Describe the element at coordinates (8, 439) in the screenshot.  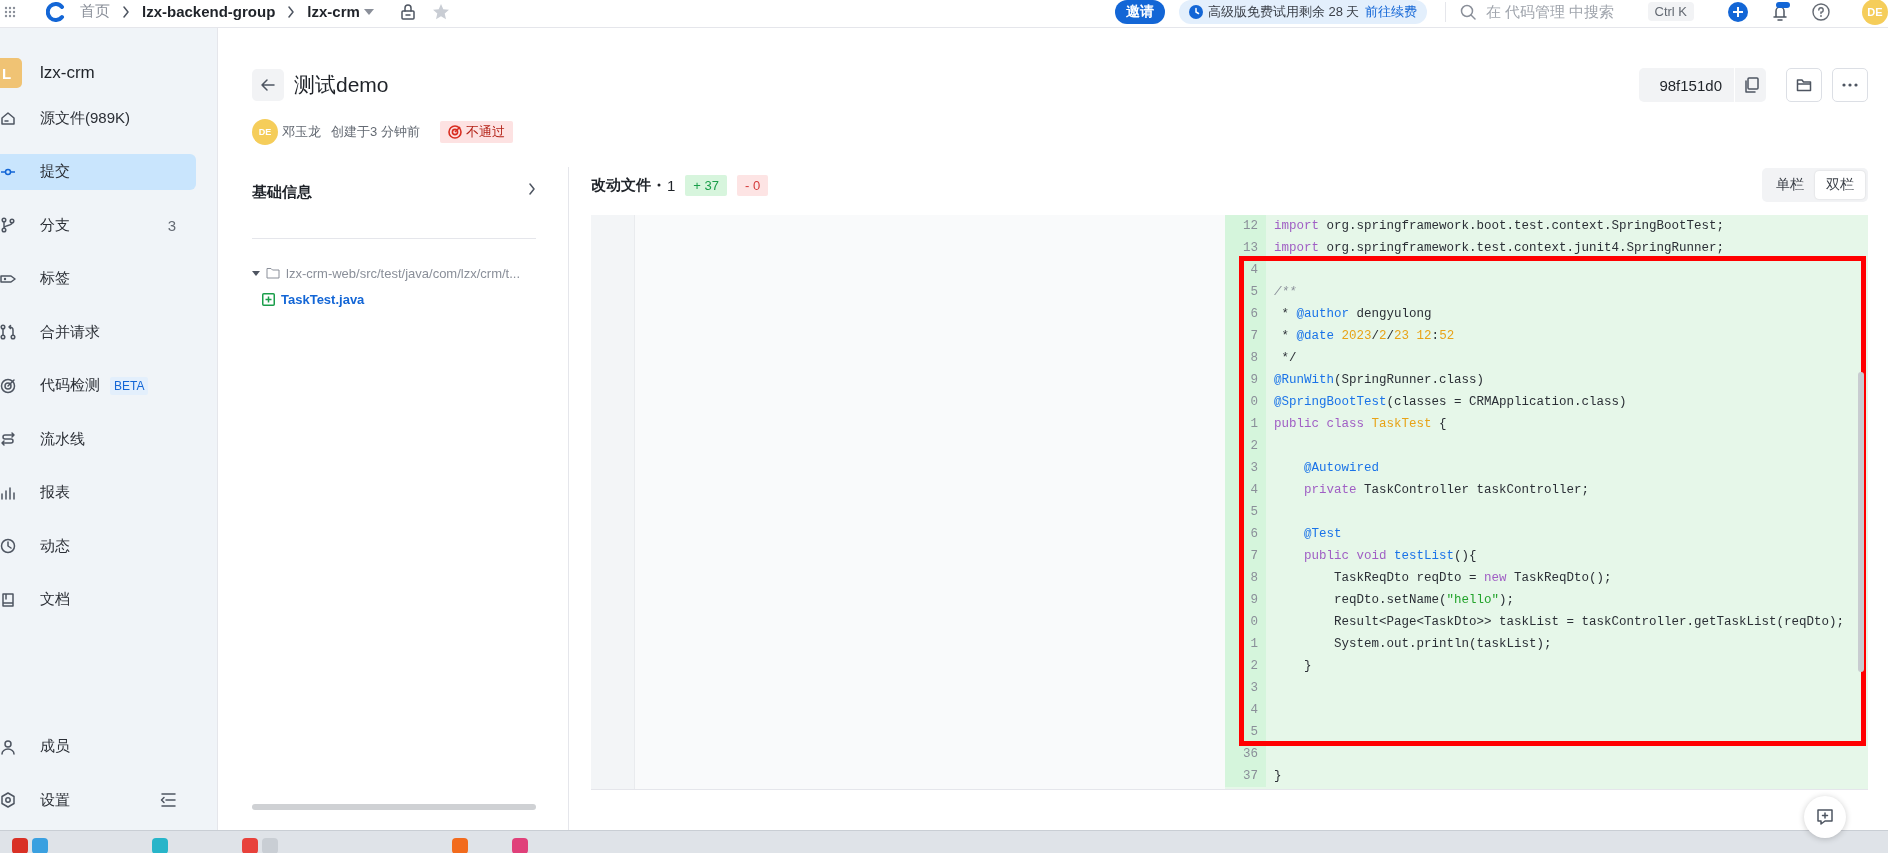
I see `pipeline-icon` at that location.